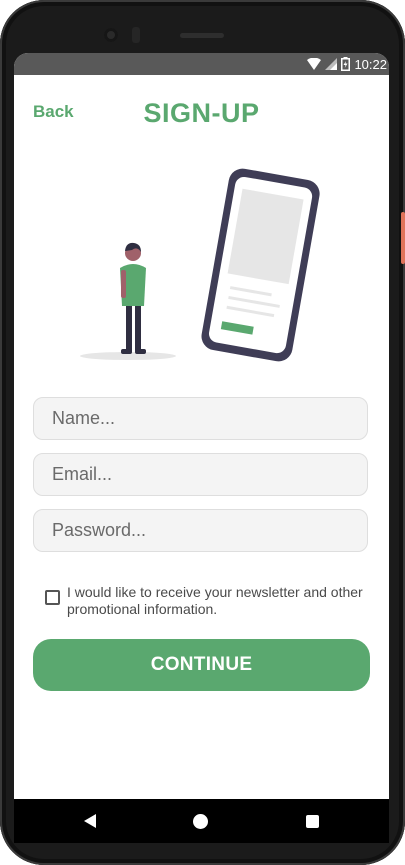  I want to click on newsletter-checkbox, so click(52, 597).